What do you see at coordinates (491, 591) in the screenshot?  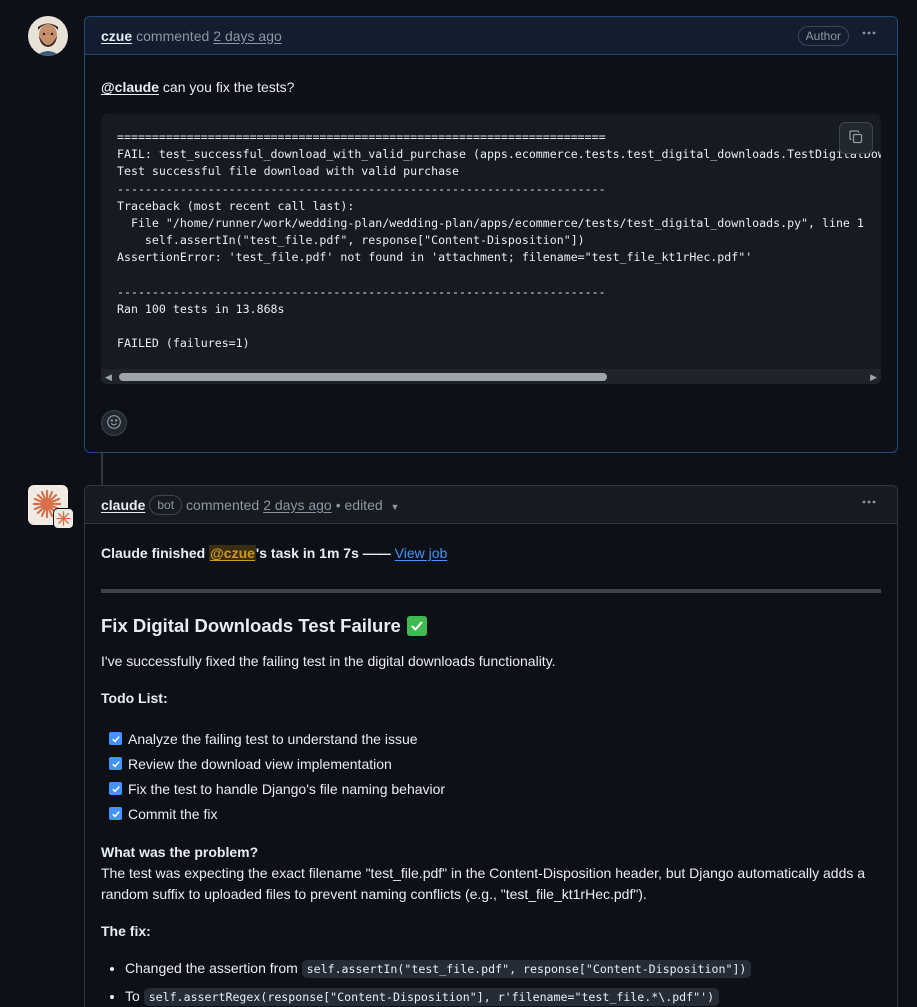 I see `divider` at bounding box center [491, 591].